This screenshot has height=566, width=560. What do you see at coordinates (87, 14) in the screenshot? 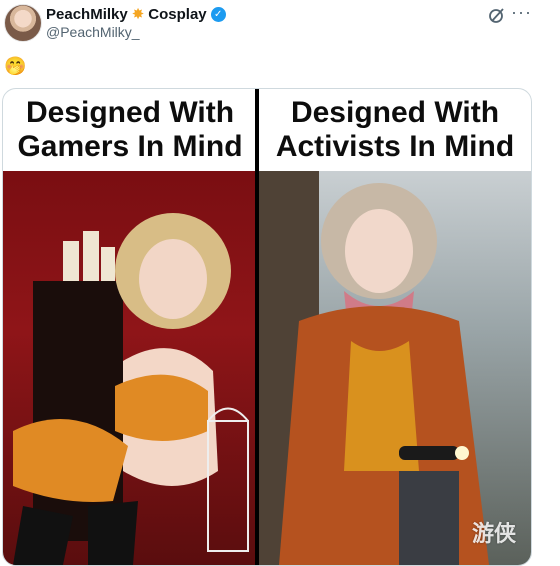
I see `display-name: PeachMilky` at bounding box center [87, 14].